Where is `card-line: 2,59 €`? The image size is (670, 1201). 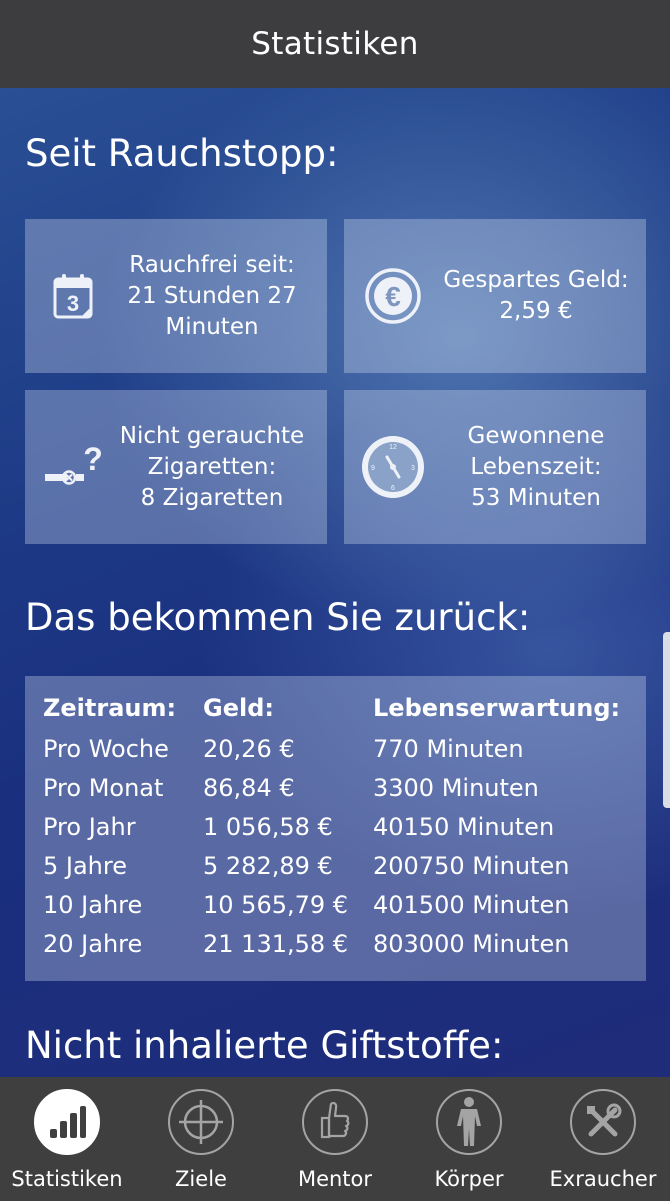 card-line: 2,59 € is located at coordinates (536, 311).